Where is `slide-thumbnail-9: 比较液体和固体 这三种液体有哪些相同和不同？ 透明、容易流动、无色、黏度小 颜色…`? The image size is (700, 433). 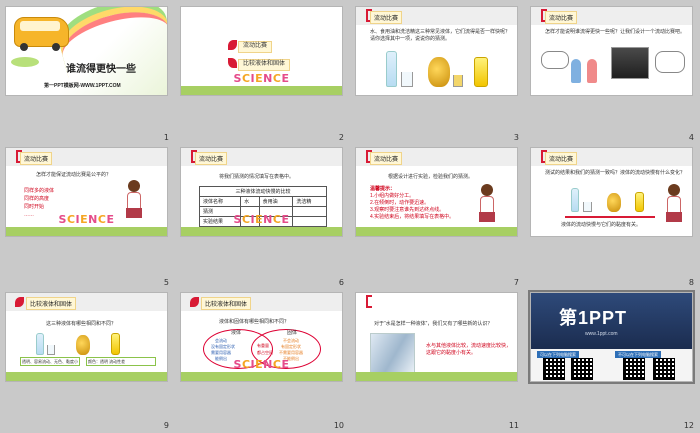 slide-thumbnail-9: 比较液体和固体 这三种液体有哪些相同和不同？ 透明、容易流动、无色、黏度小 颜色… is located at coordinates (86, 337).